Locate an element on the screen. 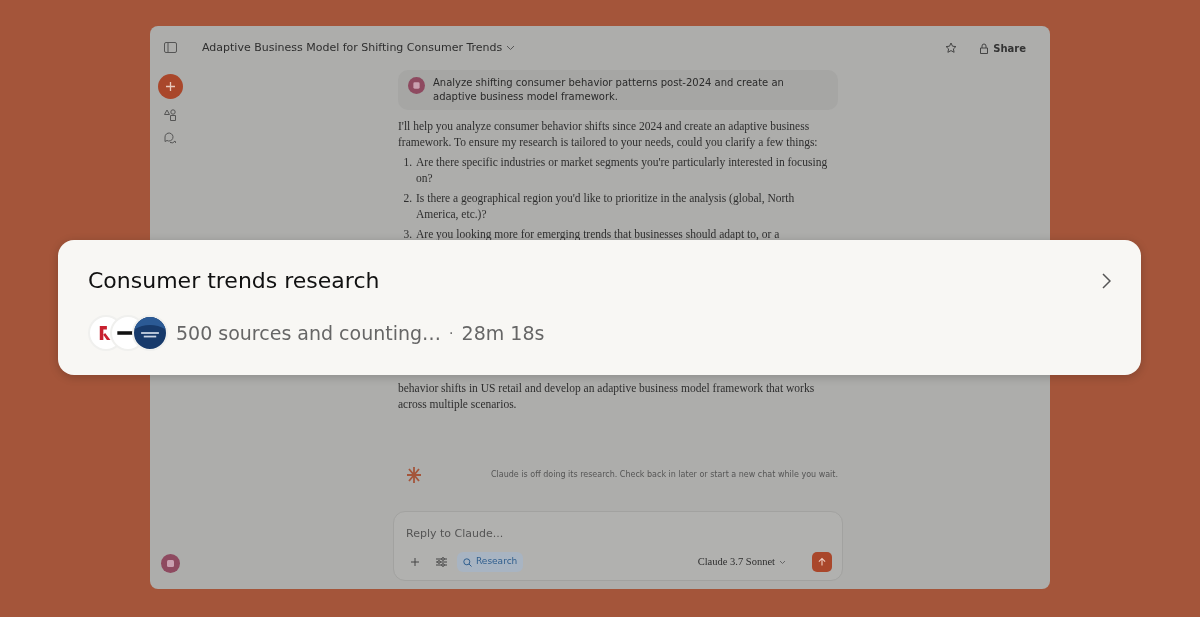 This screenshot has width=1200, height=617. new-chat-button is located at coordinates (170, 86).